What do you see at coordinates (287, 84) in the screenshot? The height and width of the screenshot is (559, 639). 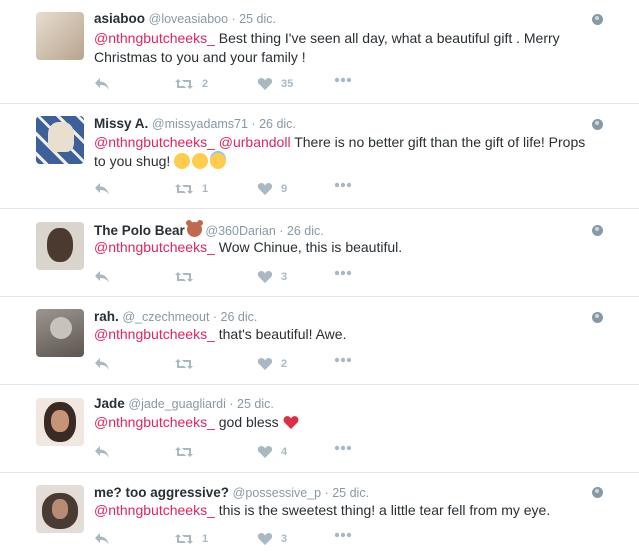 I see `like-count: 35` at bounding box center [287, 84].